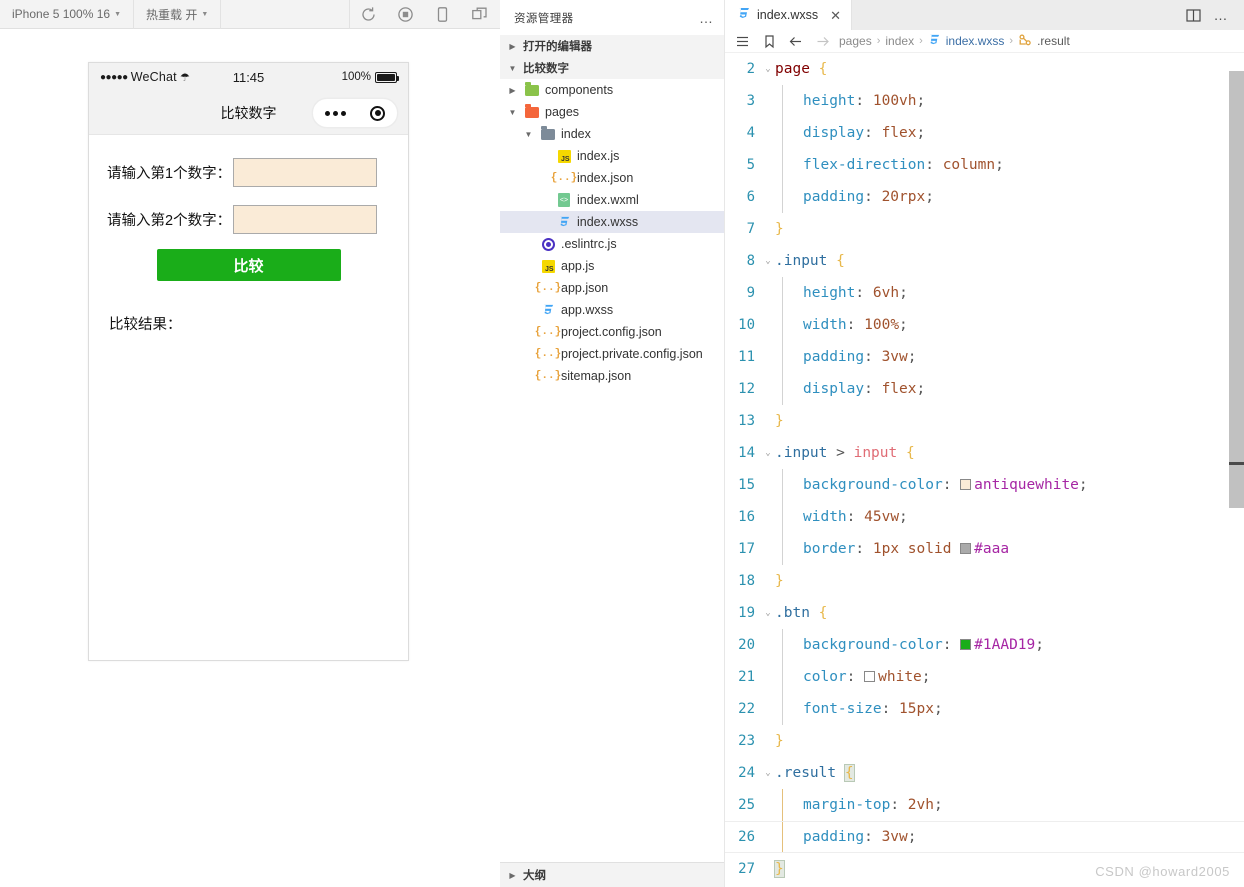  What do you see at coordinates (1005, 645) in the screenshot?
I see `token: #1AAD19` at bounding box center [1005, 645].